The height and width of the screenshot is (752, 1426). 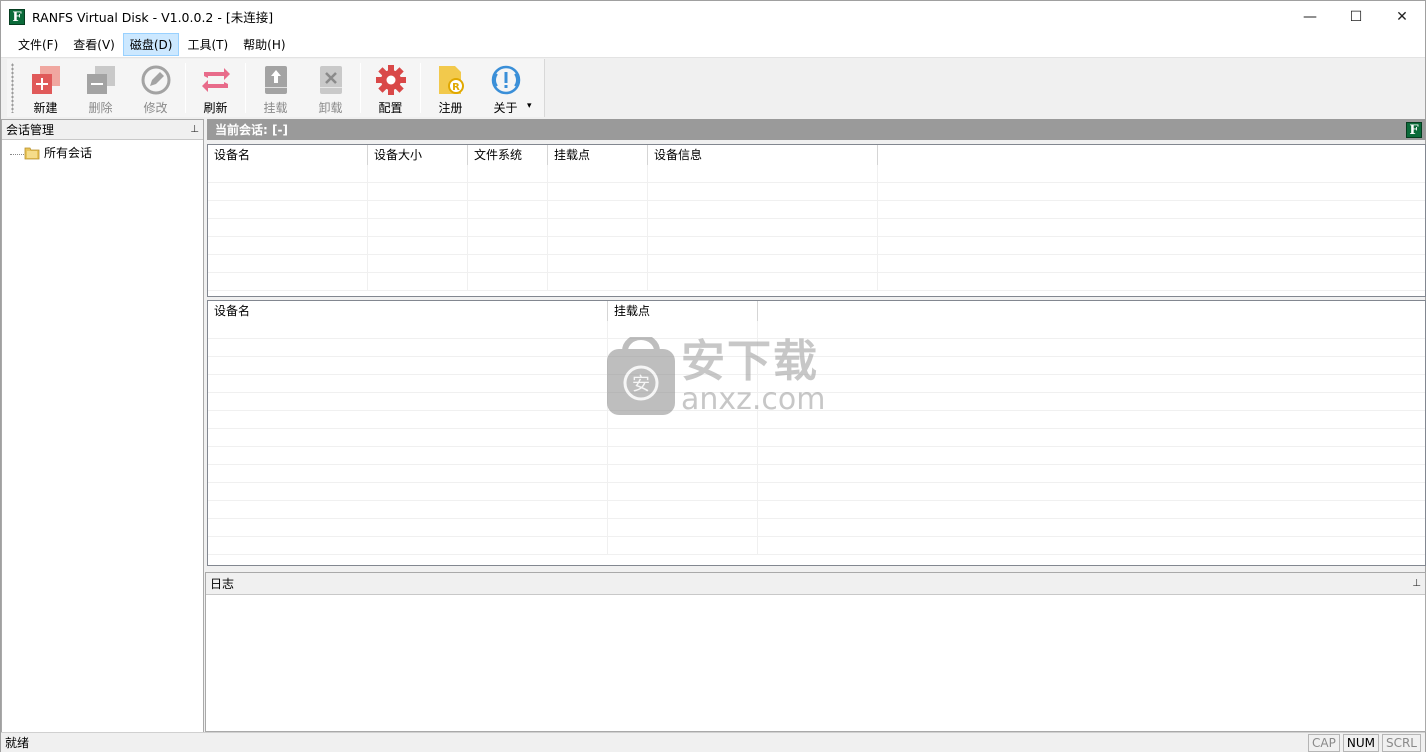 I want to click on column-device-info: 设备信息, so click(x=763, y=155).